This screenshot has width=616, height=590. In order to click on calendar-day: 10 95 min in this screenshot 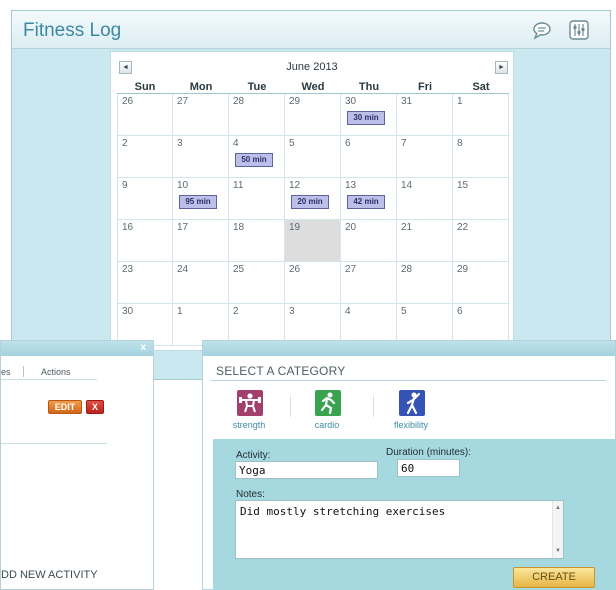, I will do `click(201, 199)`.